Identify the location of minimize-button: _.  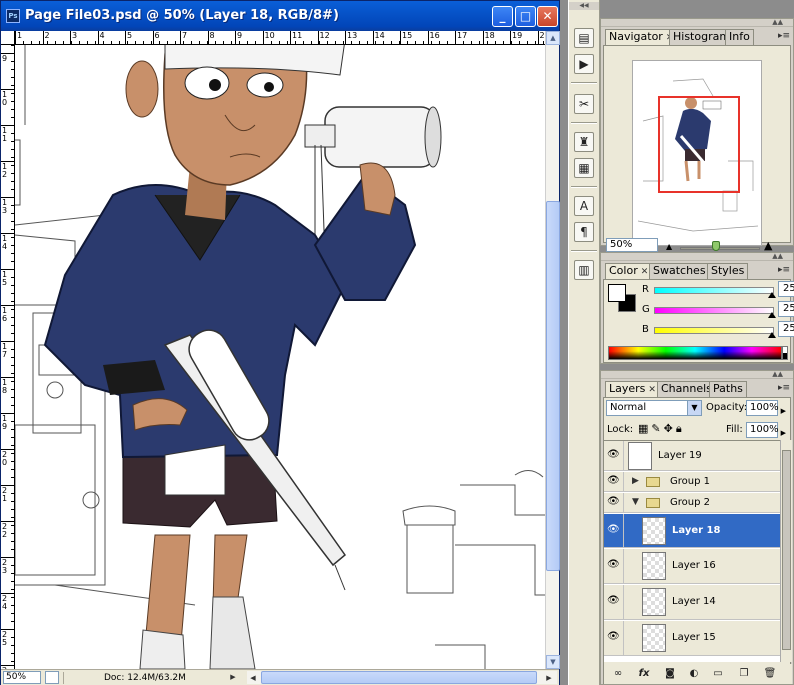
(502, 16).